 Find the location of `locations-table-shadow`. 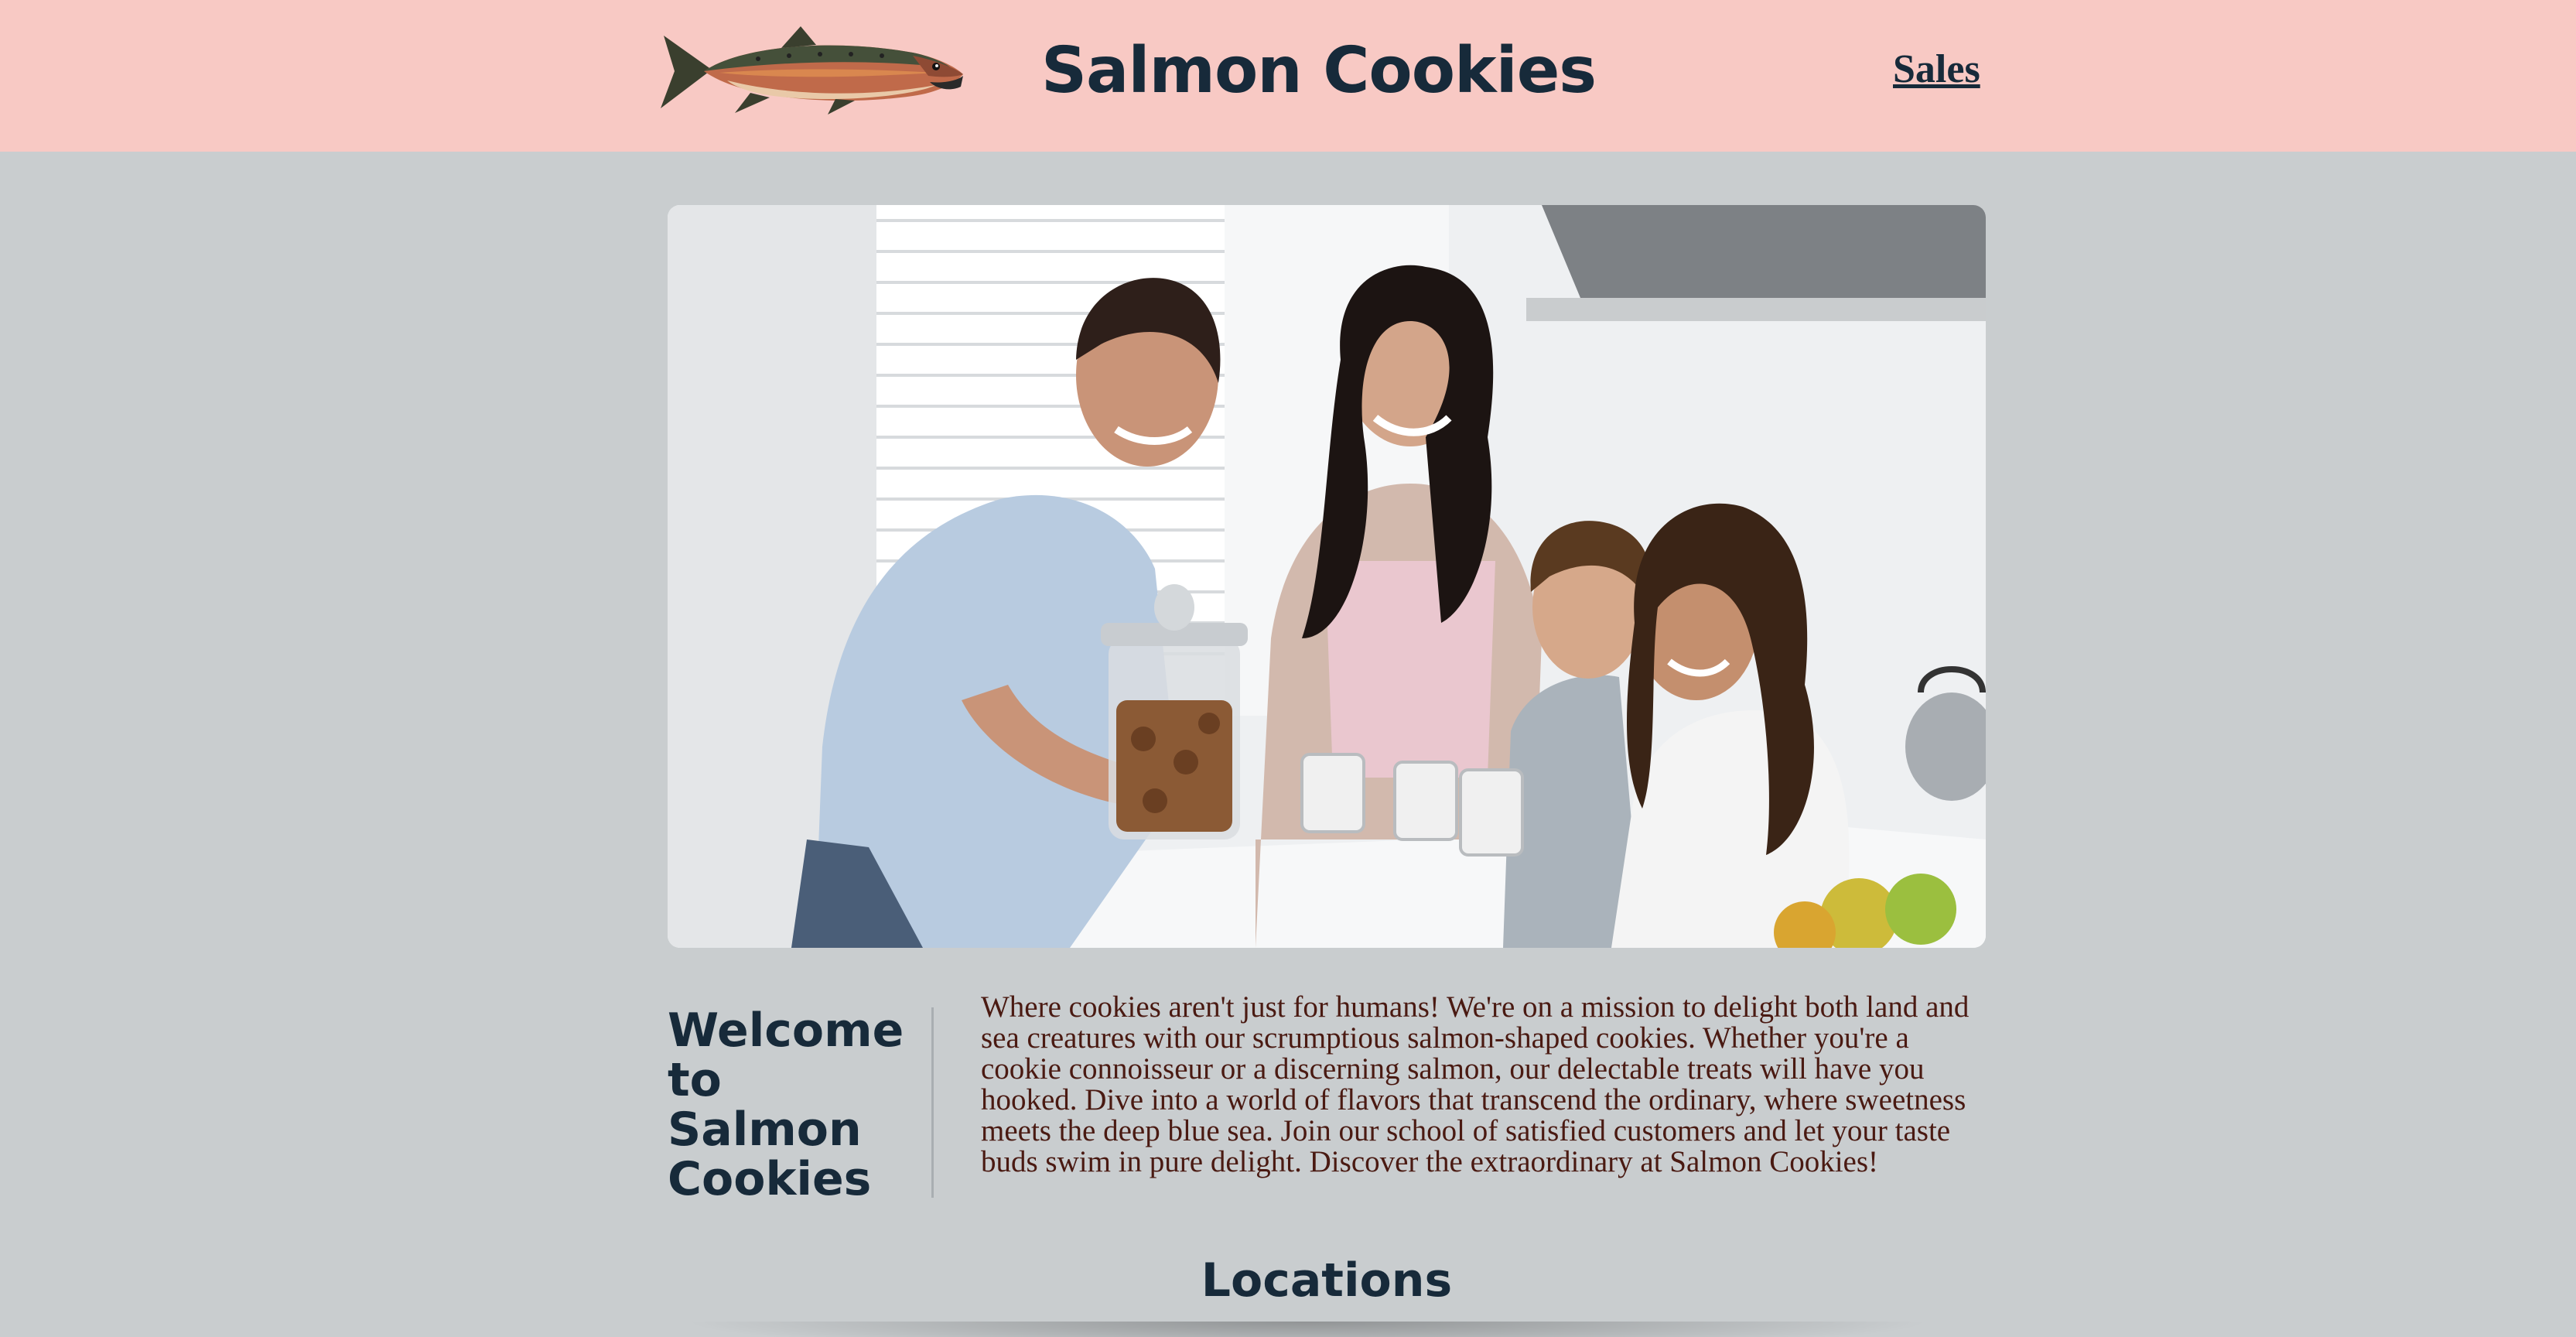

locations-table-shadow is located at coordinates (1307, 1329).